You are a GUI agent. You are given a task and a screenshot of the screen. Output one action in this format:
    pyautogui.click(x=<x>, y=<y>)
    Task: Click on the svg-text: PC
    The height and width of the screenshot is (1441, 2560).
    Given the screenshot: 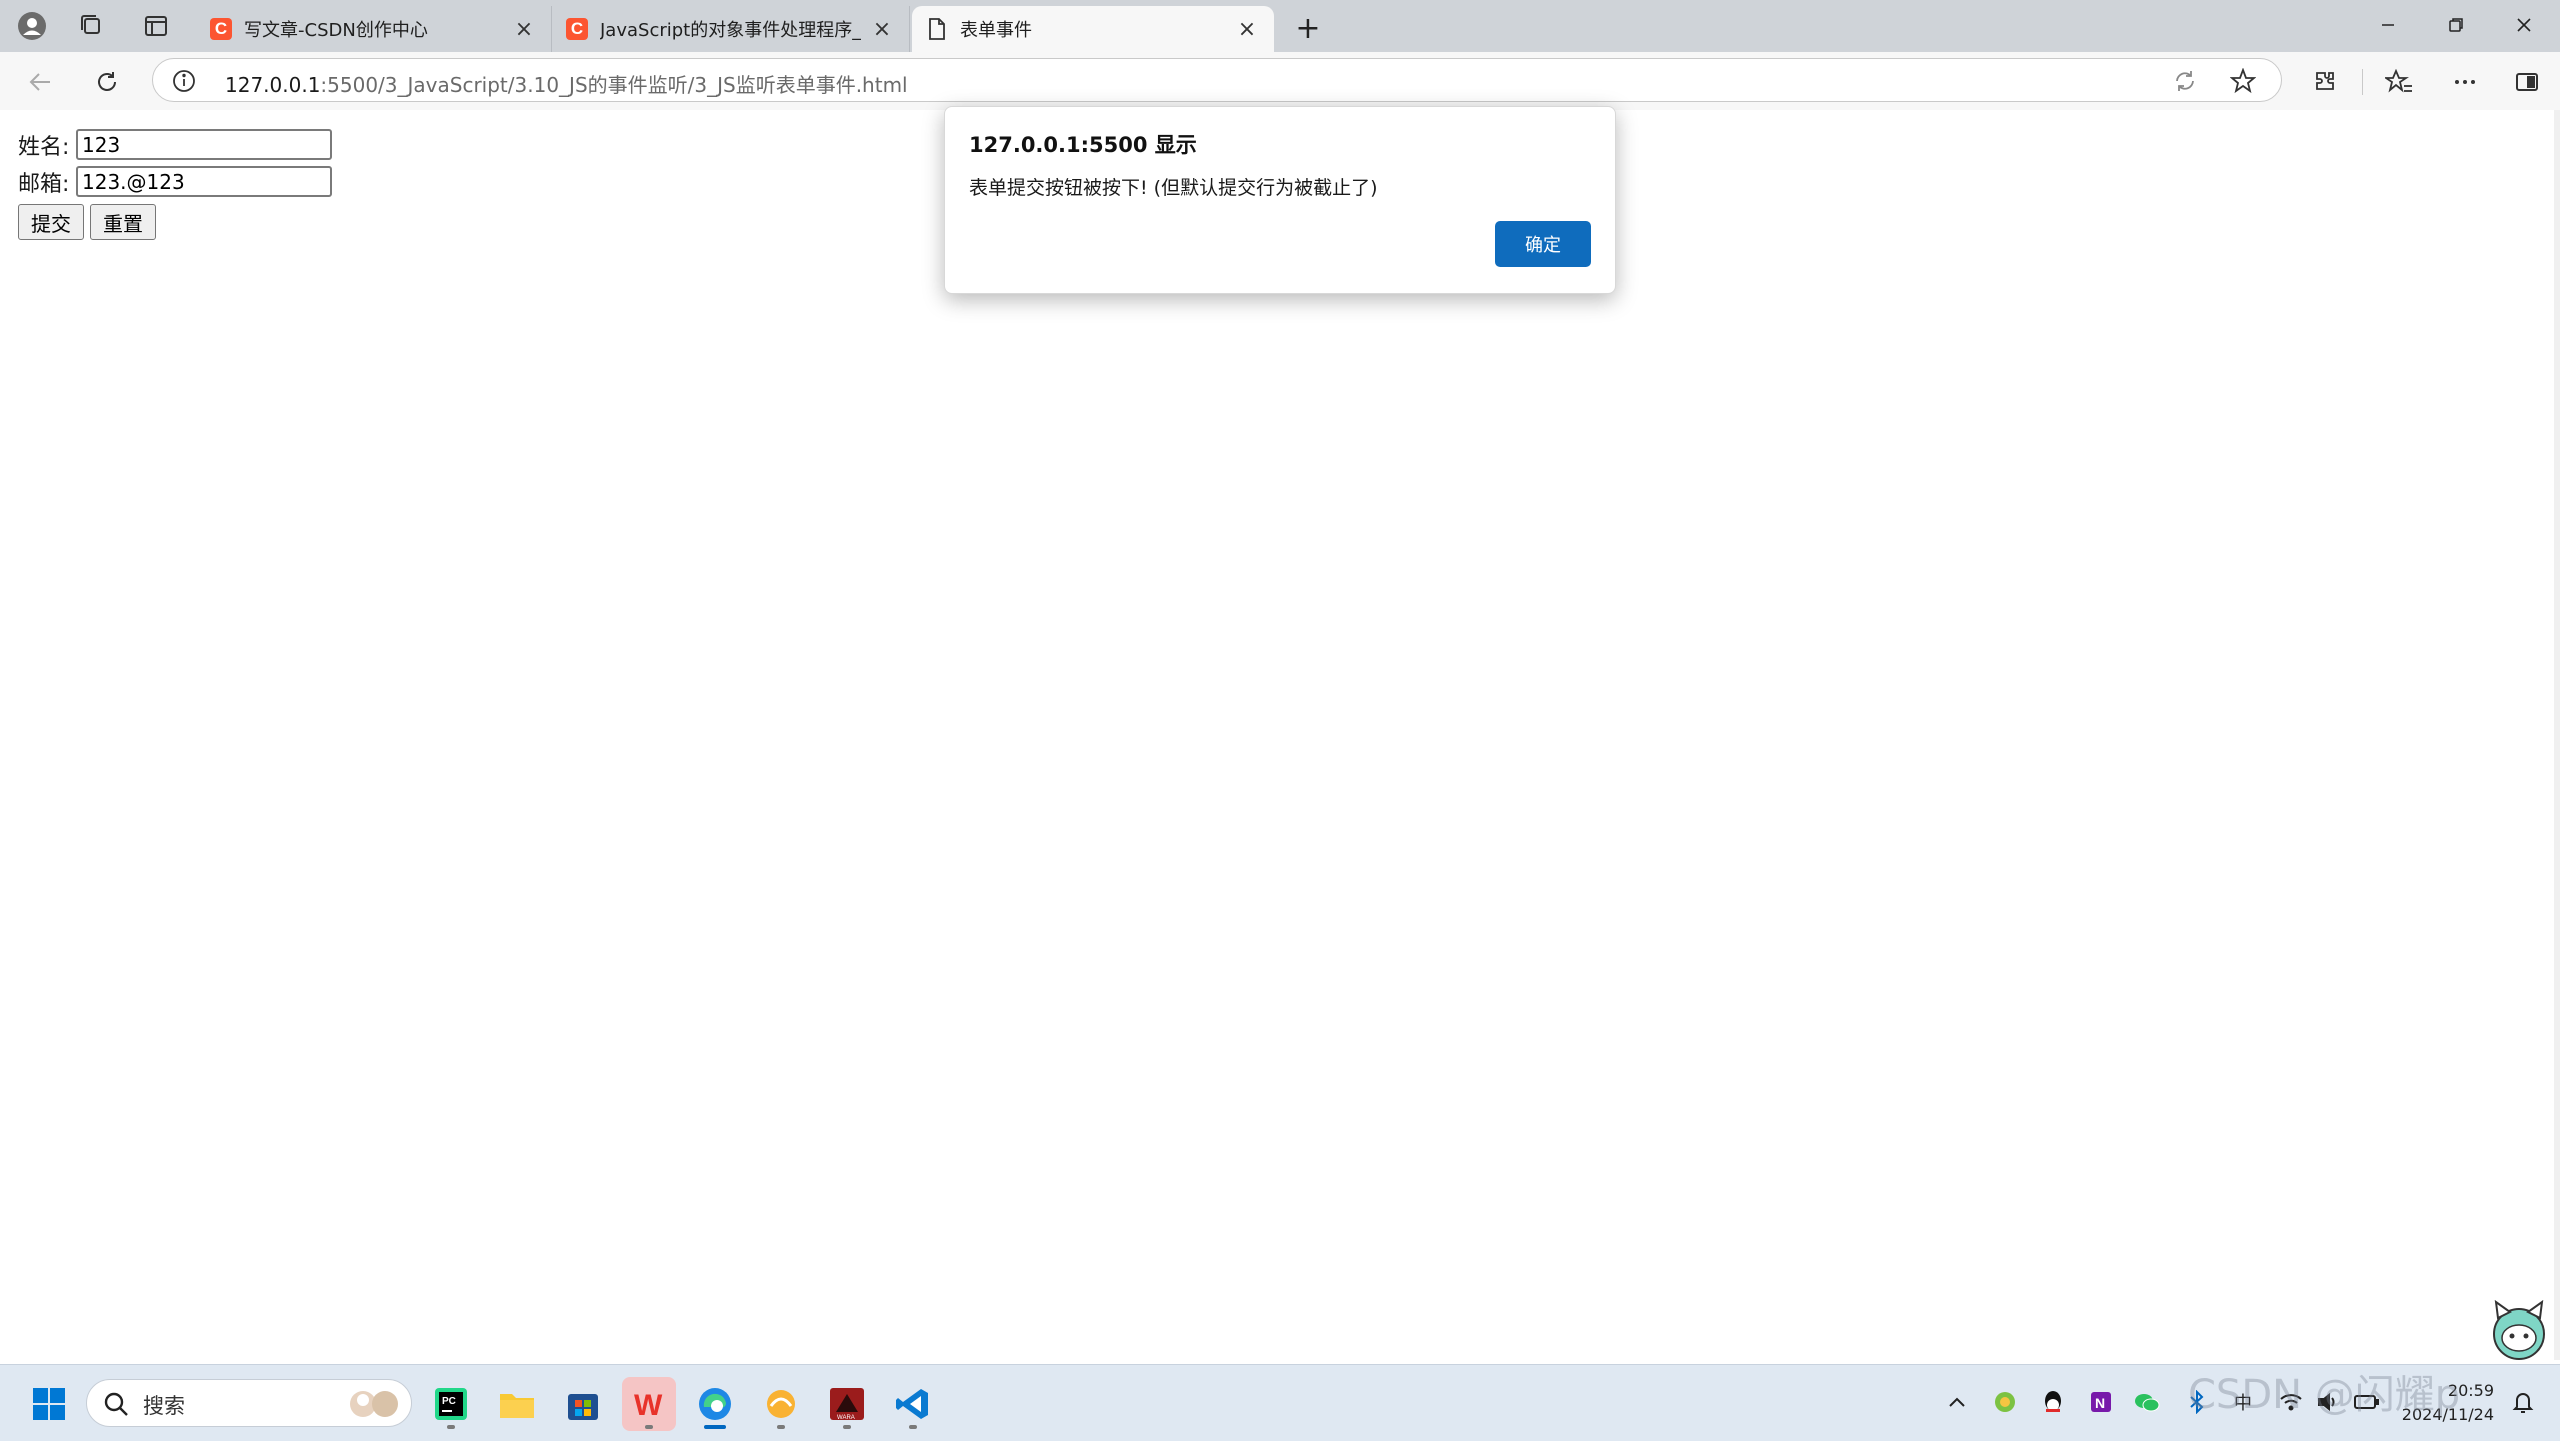 What is the action you would take?
    pyautogui.click(x=449, y=1401)
    